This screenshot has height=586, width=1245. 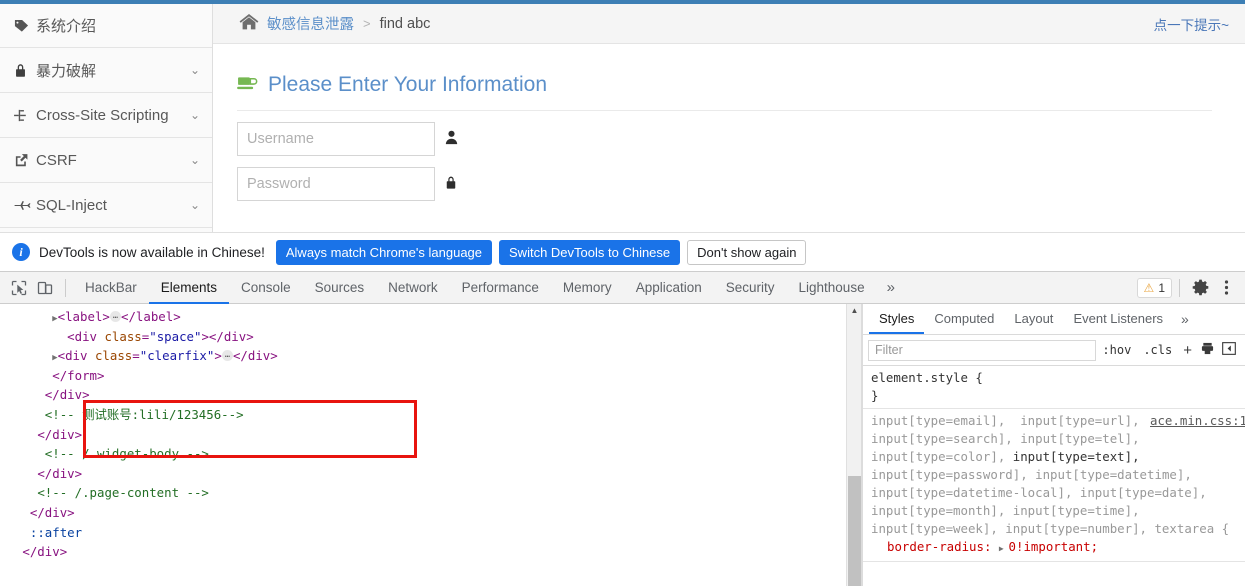 I want to click on tab-network: Network, so click(x=413, y=288).